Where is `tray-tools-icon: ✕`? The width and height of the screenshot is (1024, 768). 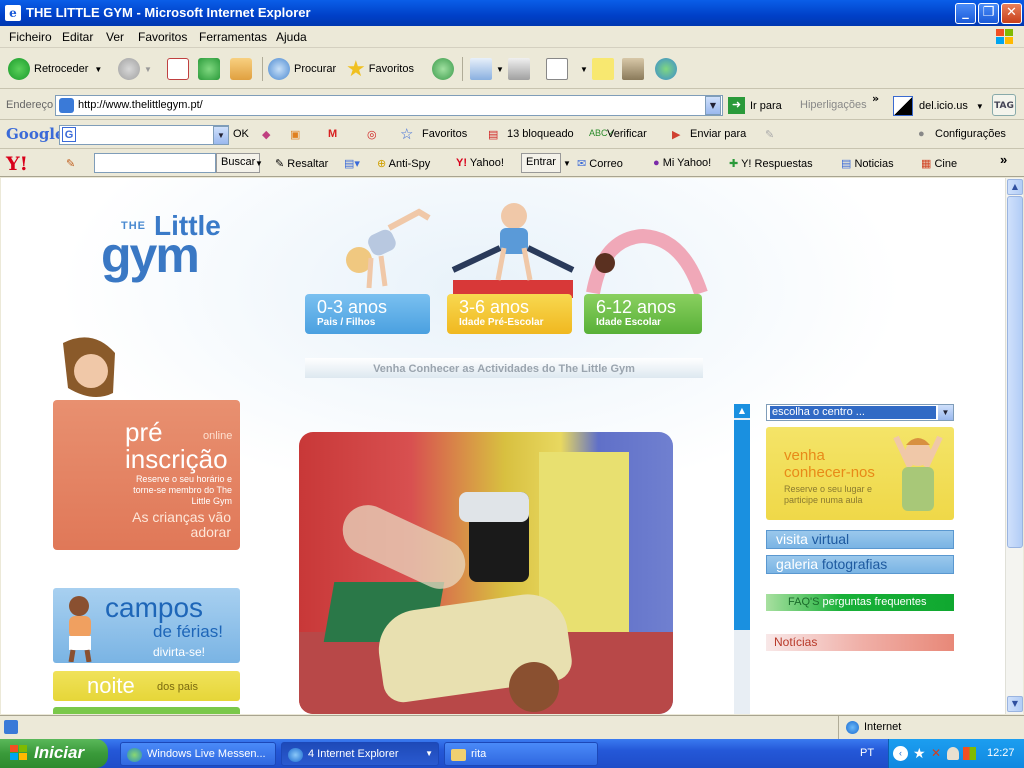 tray-tools-icon: ✕ is located at coordinates (936, 753).